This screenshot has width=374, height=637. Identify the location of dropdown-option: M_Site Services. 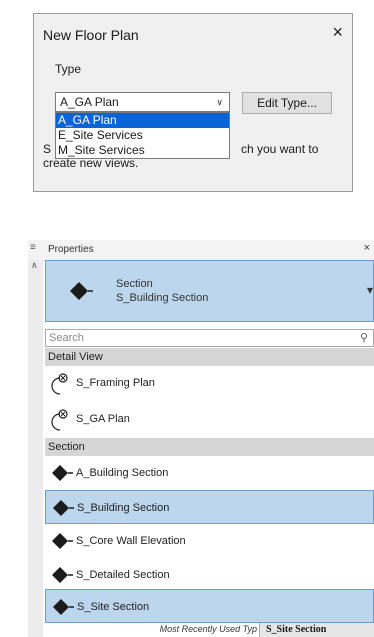
(142, 150).